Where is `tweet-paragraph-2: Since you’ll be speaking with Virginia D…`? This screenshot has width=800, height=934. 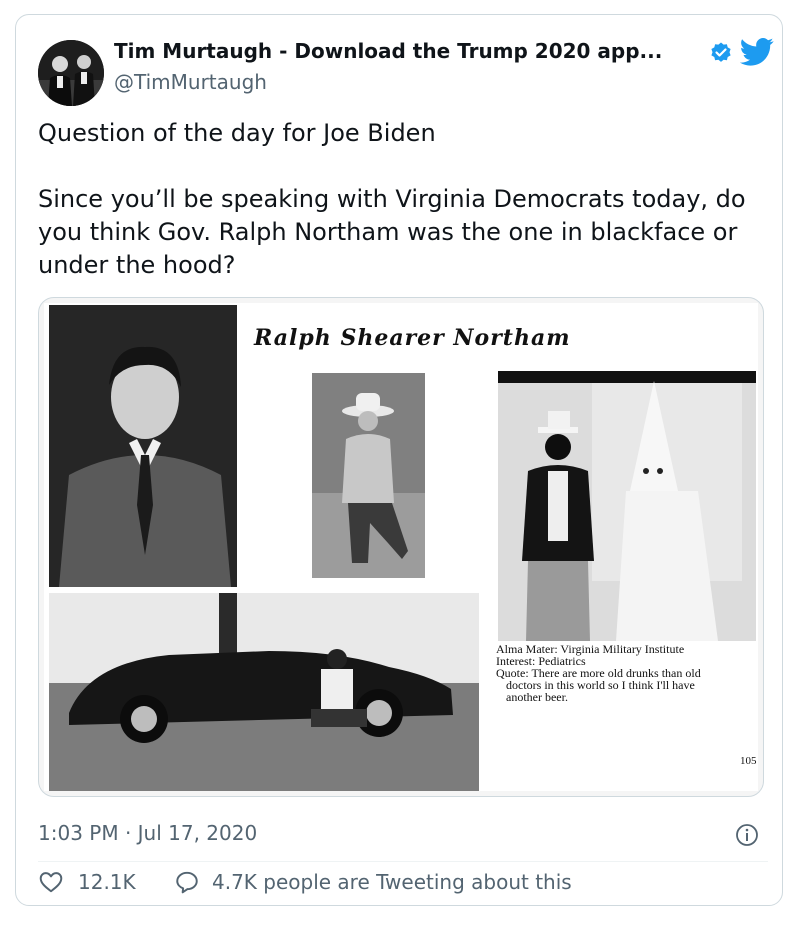 tweet-paragraph-2: Since you’ll be speaking with Virginia D… is located at coordinates (392, 232).